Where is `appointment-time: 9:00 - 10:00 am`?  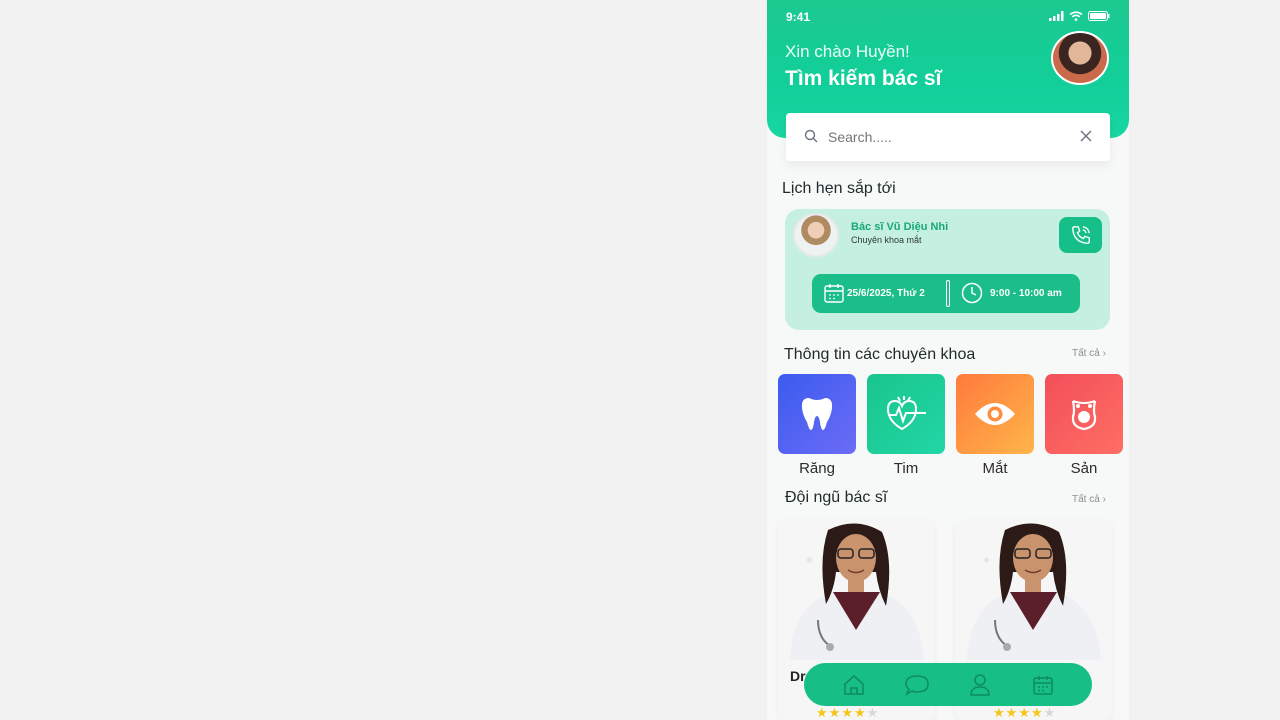
appointment-time: 9:00 - 10:00 am is located at coordinates (1026, 293).